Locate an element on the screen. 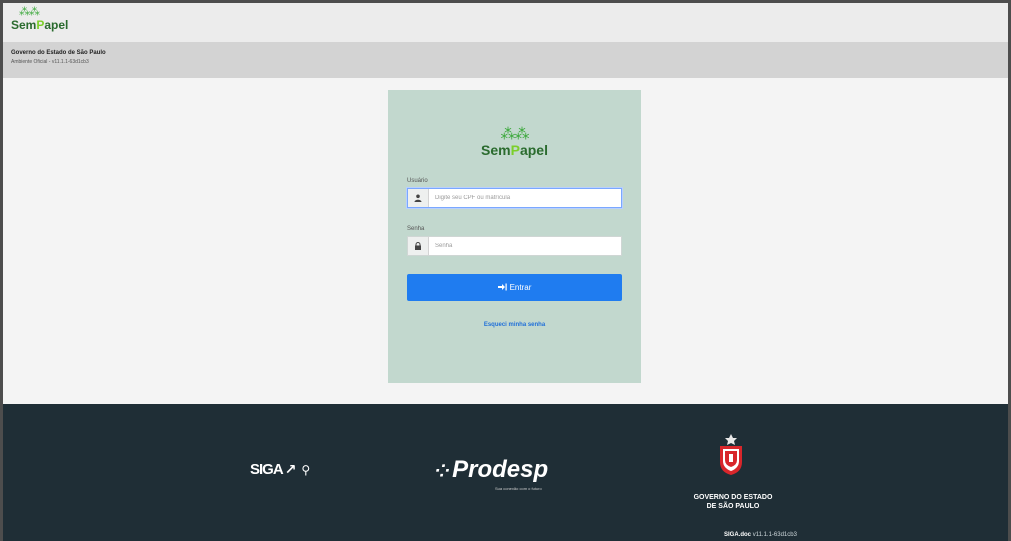 Image resolution: width=1011 pixels, height=541 pixels. forgot-password-link: Esqueci minha senha is located at coordinates (514, 325).